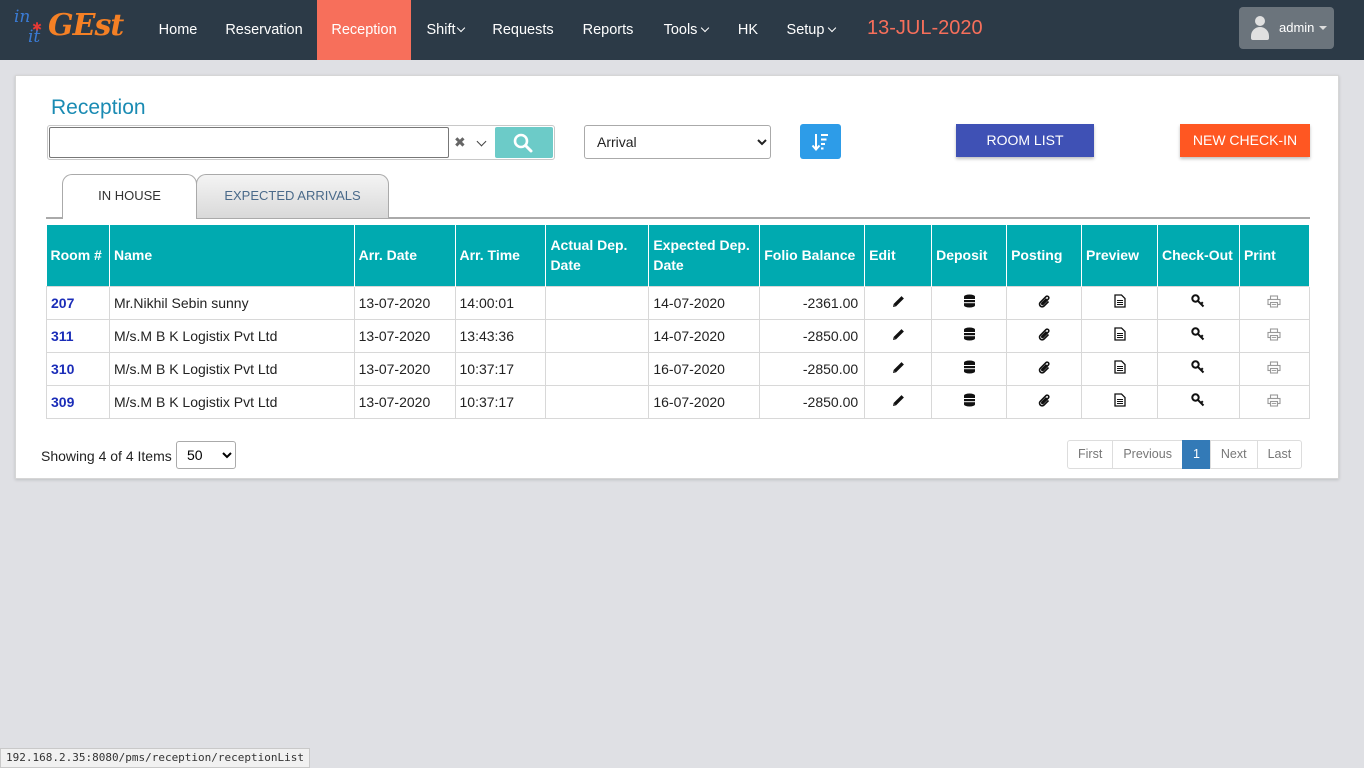 This screenshot has width=1364, height=768. I want to click on nav-item-requests: Requests, so click(523, 30).